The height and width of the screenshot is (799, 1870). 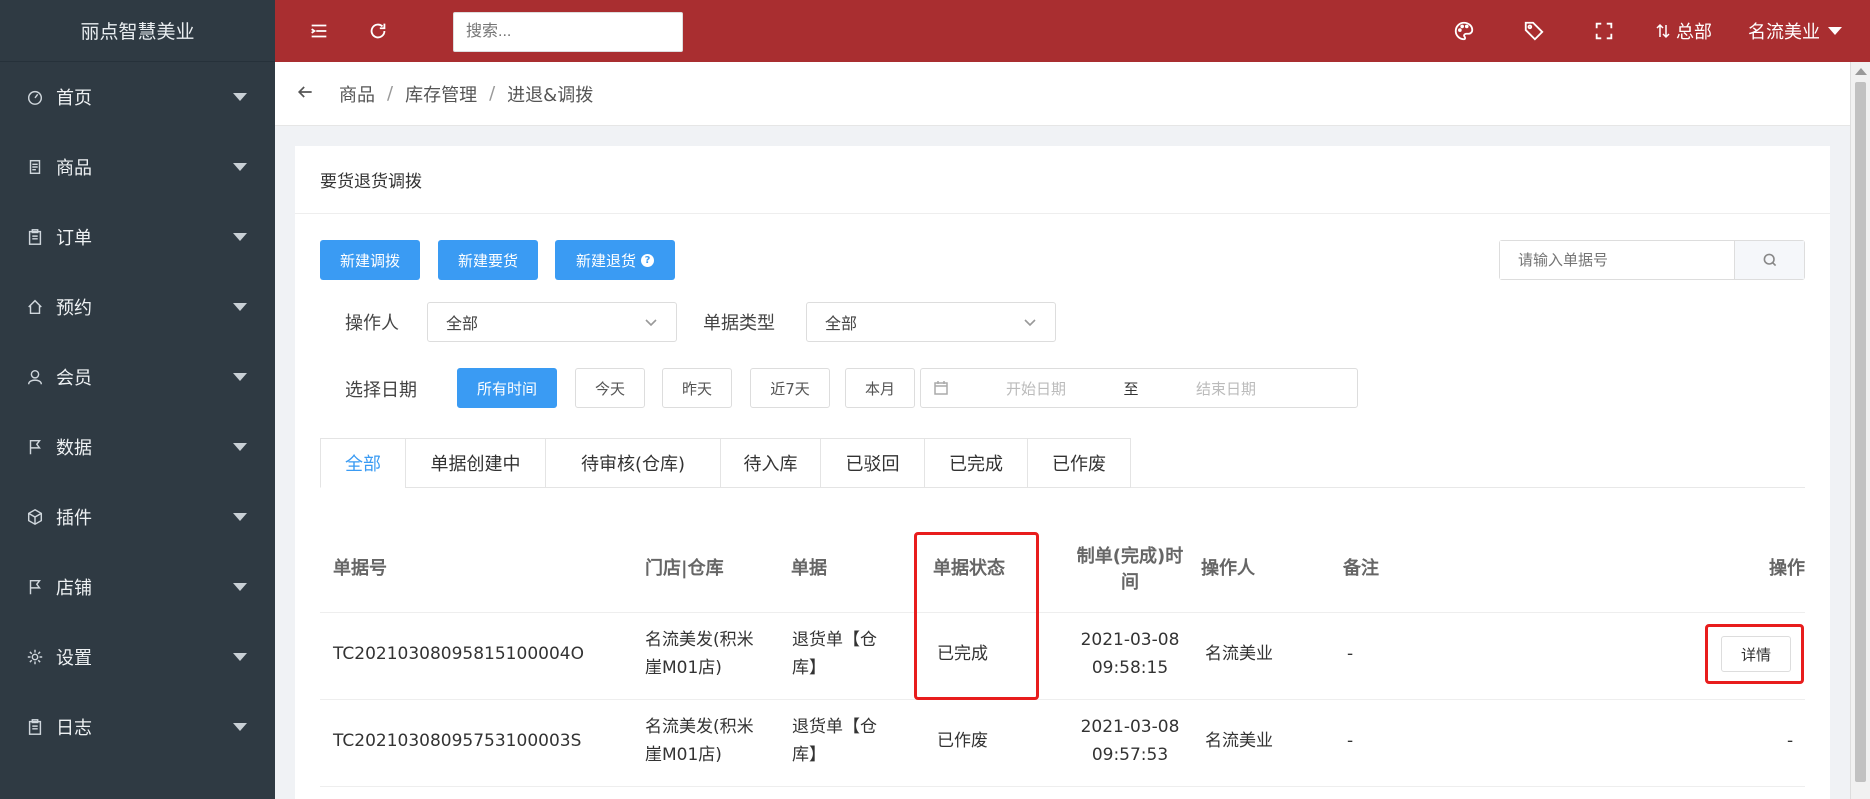 What do you see at coordinates (1079, 463) in the screenshot?
I see `tab-voided: 已作废` at bounding box center [1079, 463].